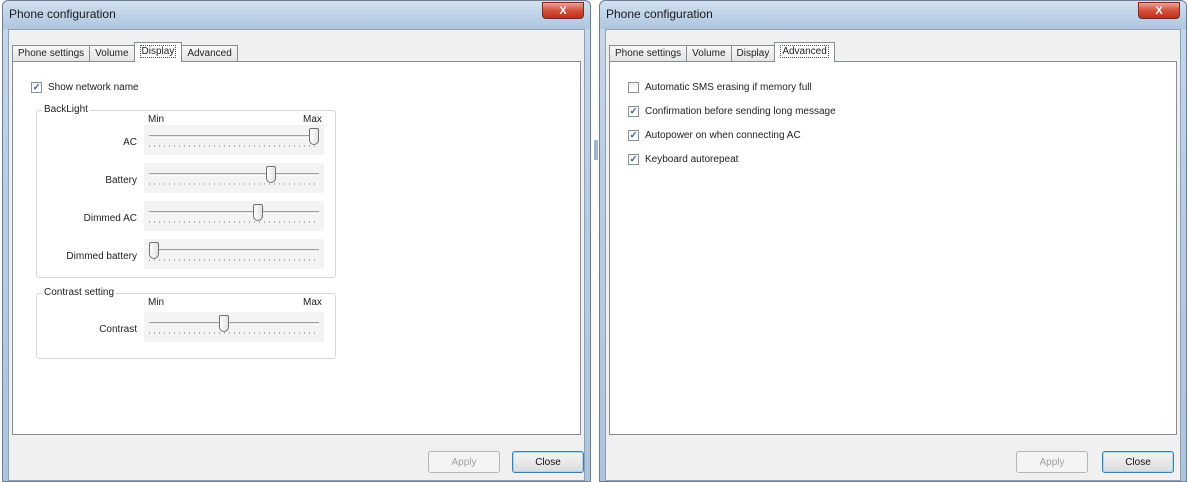  Describe the element at coordinates (234, 178) in the screenshot. I see `battery-slider` at that location.